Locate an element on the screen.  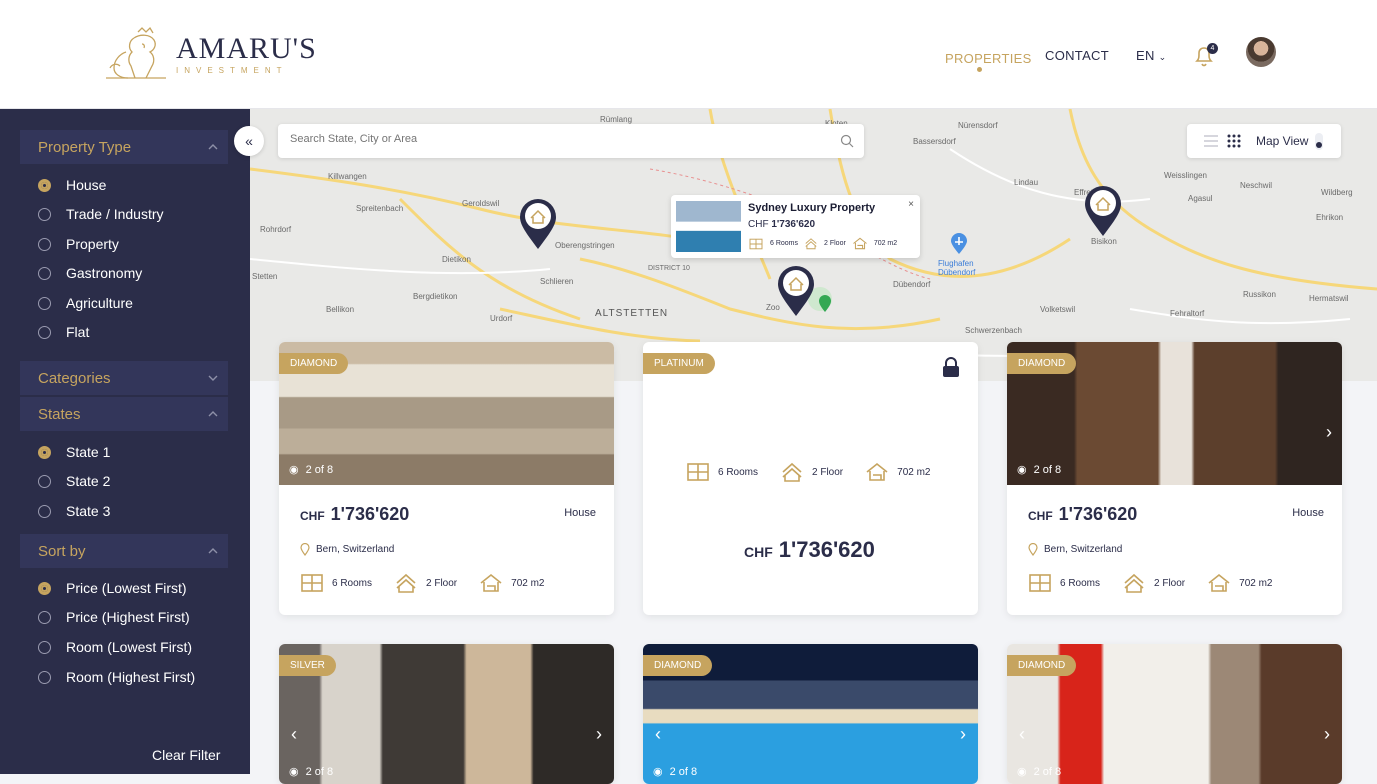
view-toggle: Map View is located at coordinates (1264, 141).